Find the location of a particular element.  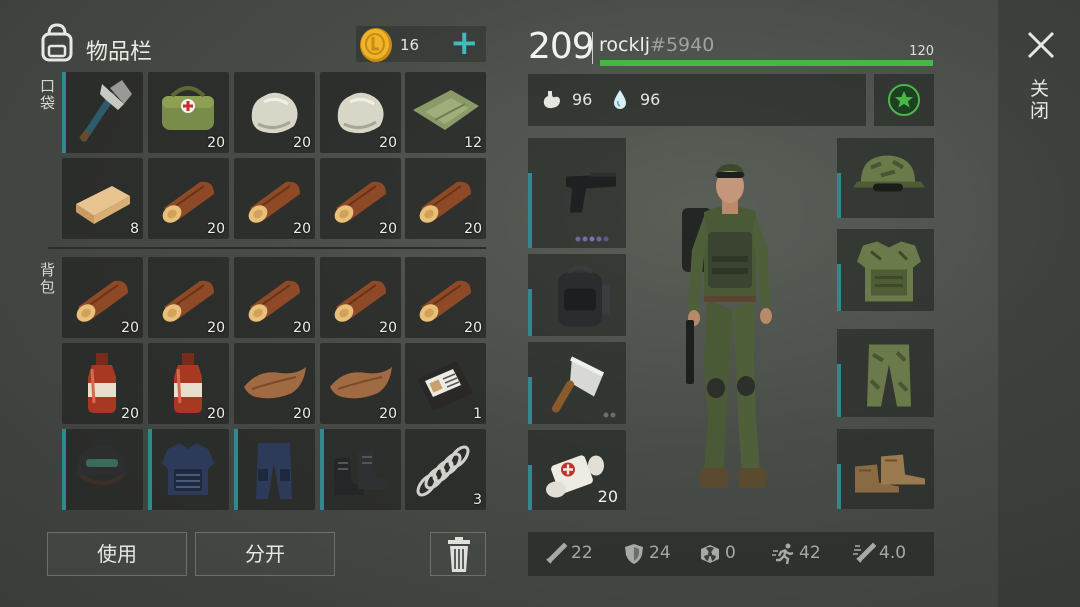

axe-icon is located at coordinates (105, 111).